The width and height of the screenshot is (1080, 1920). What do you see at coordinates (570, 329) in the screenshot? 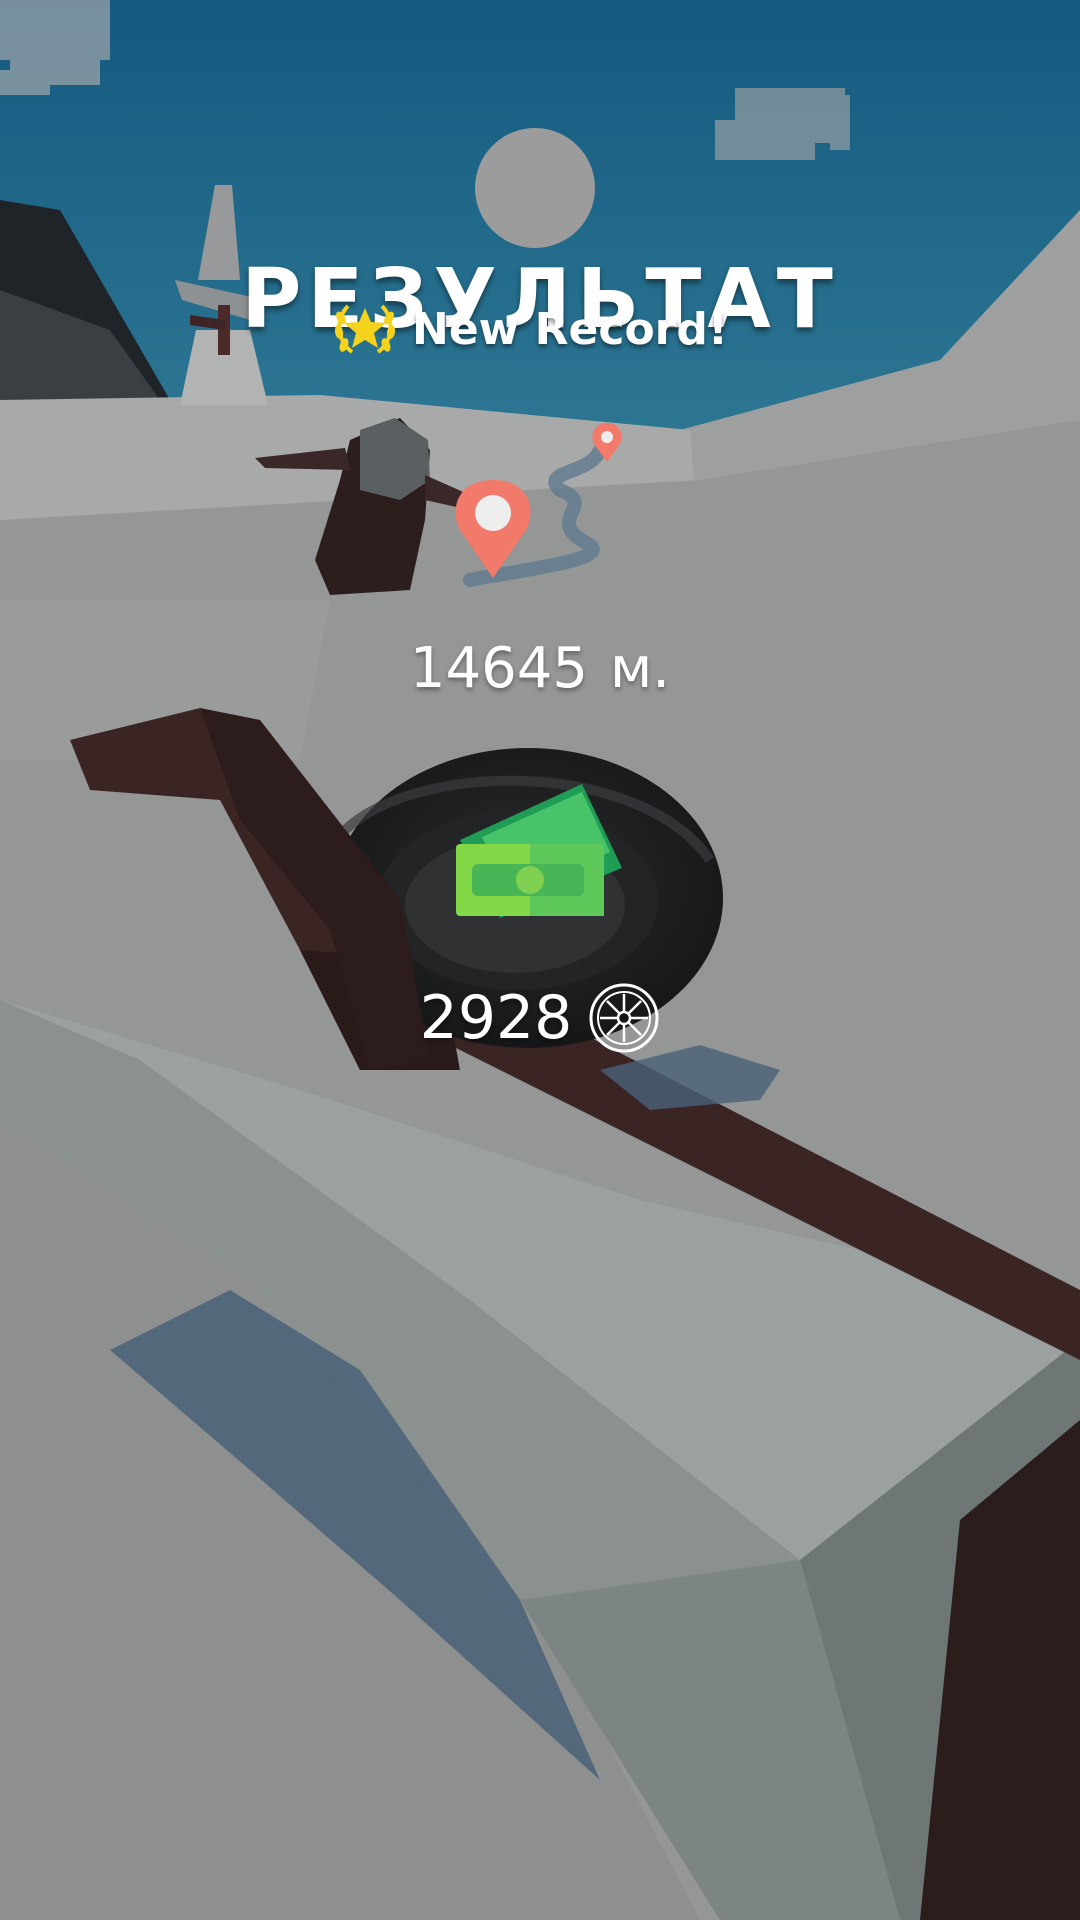
I see `new-record-label: New Record!` at bounding box center [570, 329].